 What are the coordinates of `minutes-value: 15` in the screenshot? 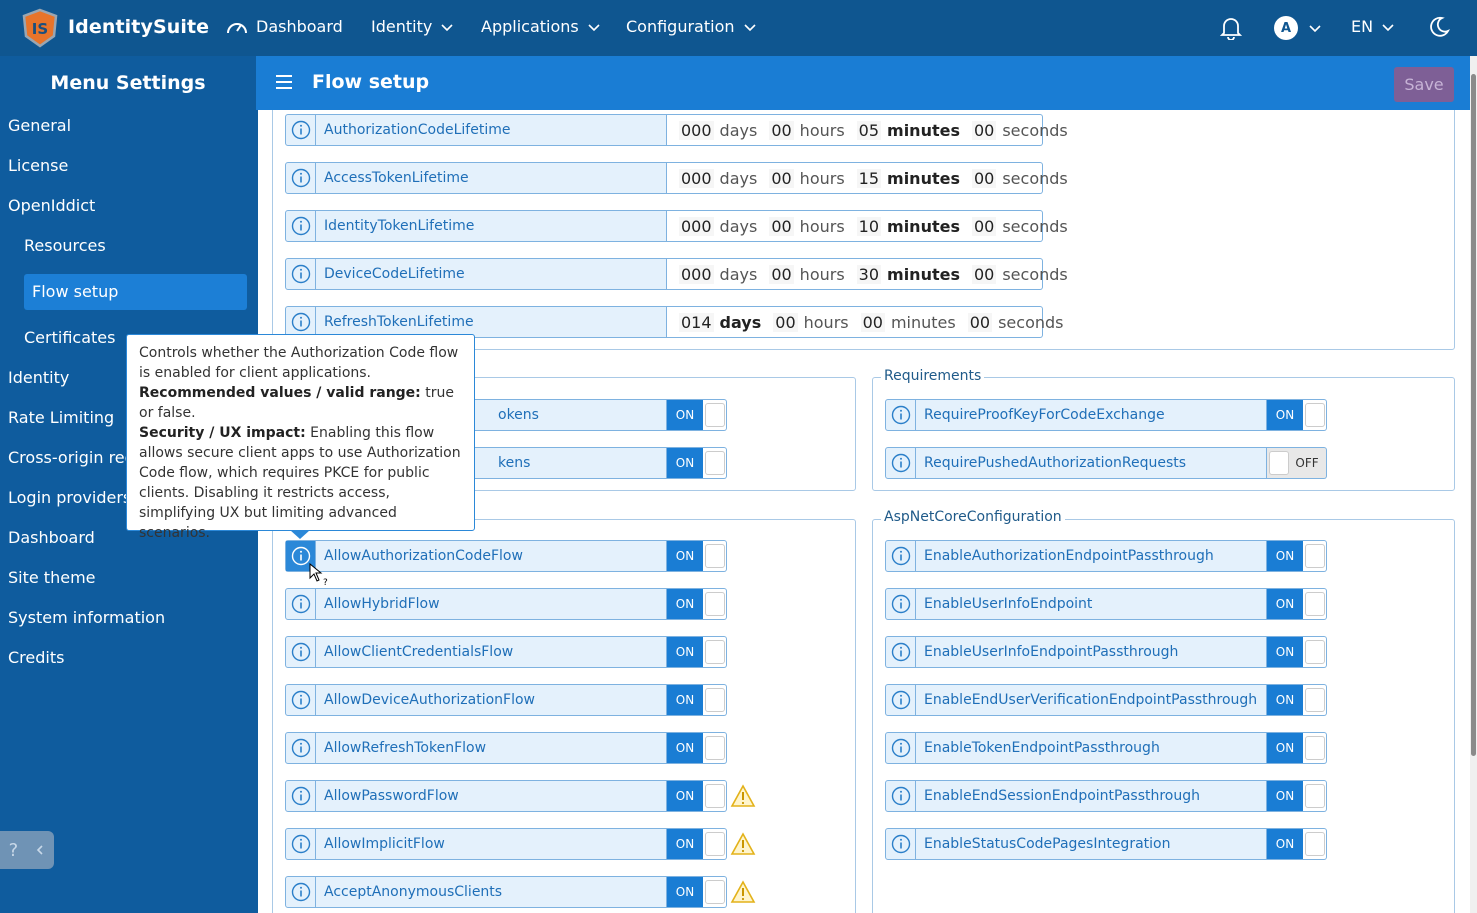 It's located at (869, 178).